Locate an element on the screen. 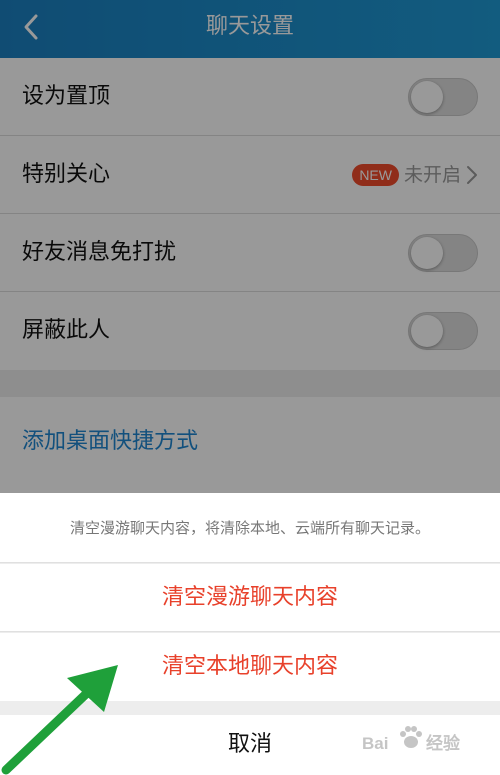  clear-roaming-history-button: 清空漫游聊天内容 is located at coordinates (250, 598).